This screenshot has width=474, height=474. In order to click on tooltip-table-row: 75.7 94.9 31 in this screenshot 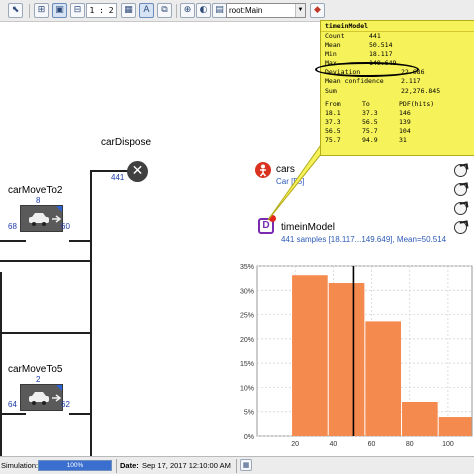, I will do `click(399, 140)`.